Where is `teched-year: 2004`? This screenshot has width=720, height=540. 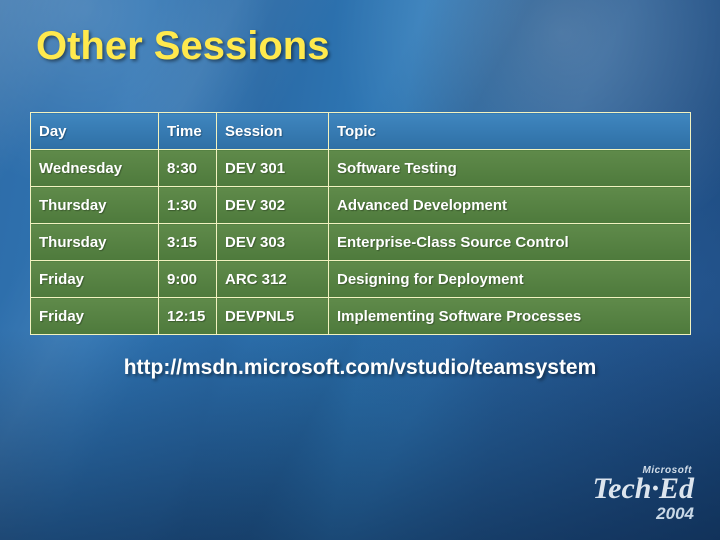
teched-year: 2004 is located at coordinates (675, 513).